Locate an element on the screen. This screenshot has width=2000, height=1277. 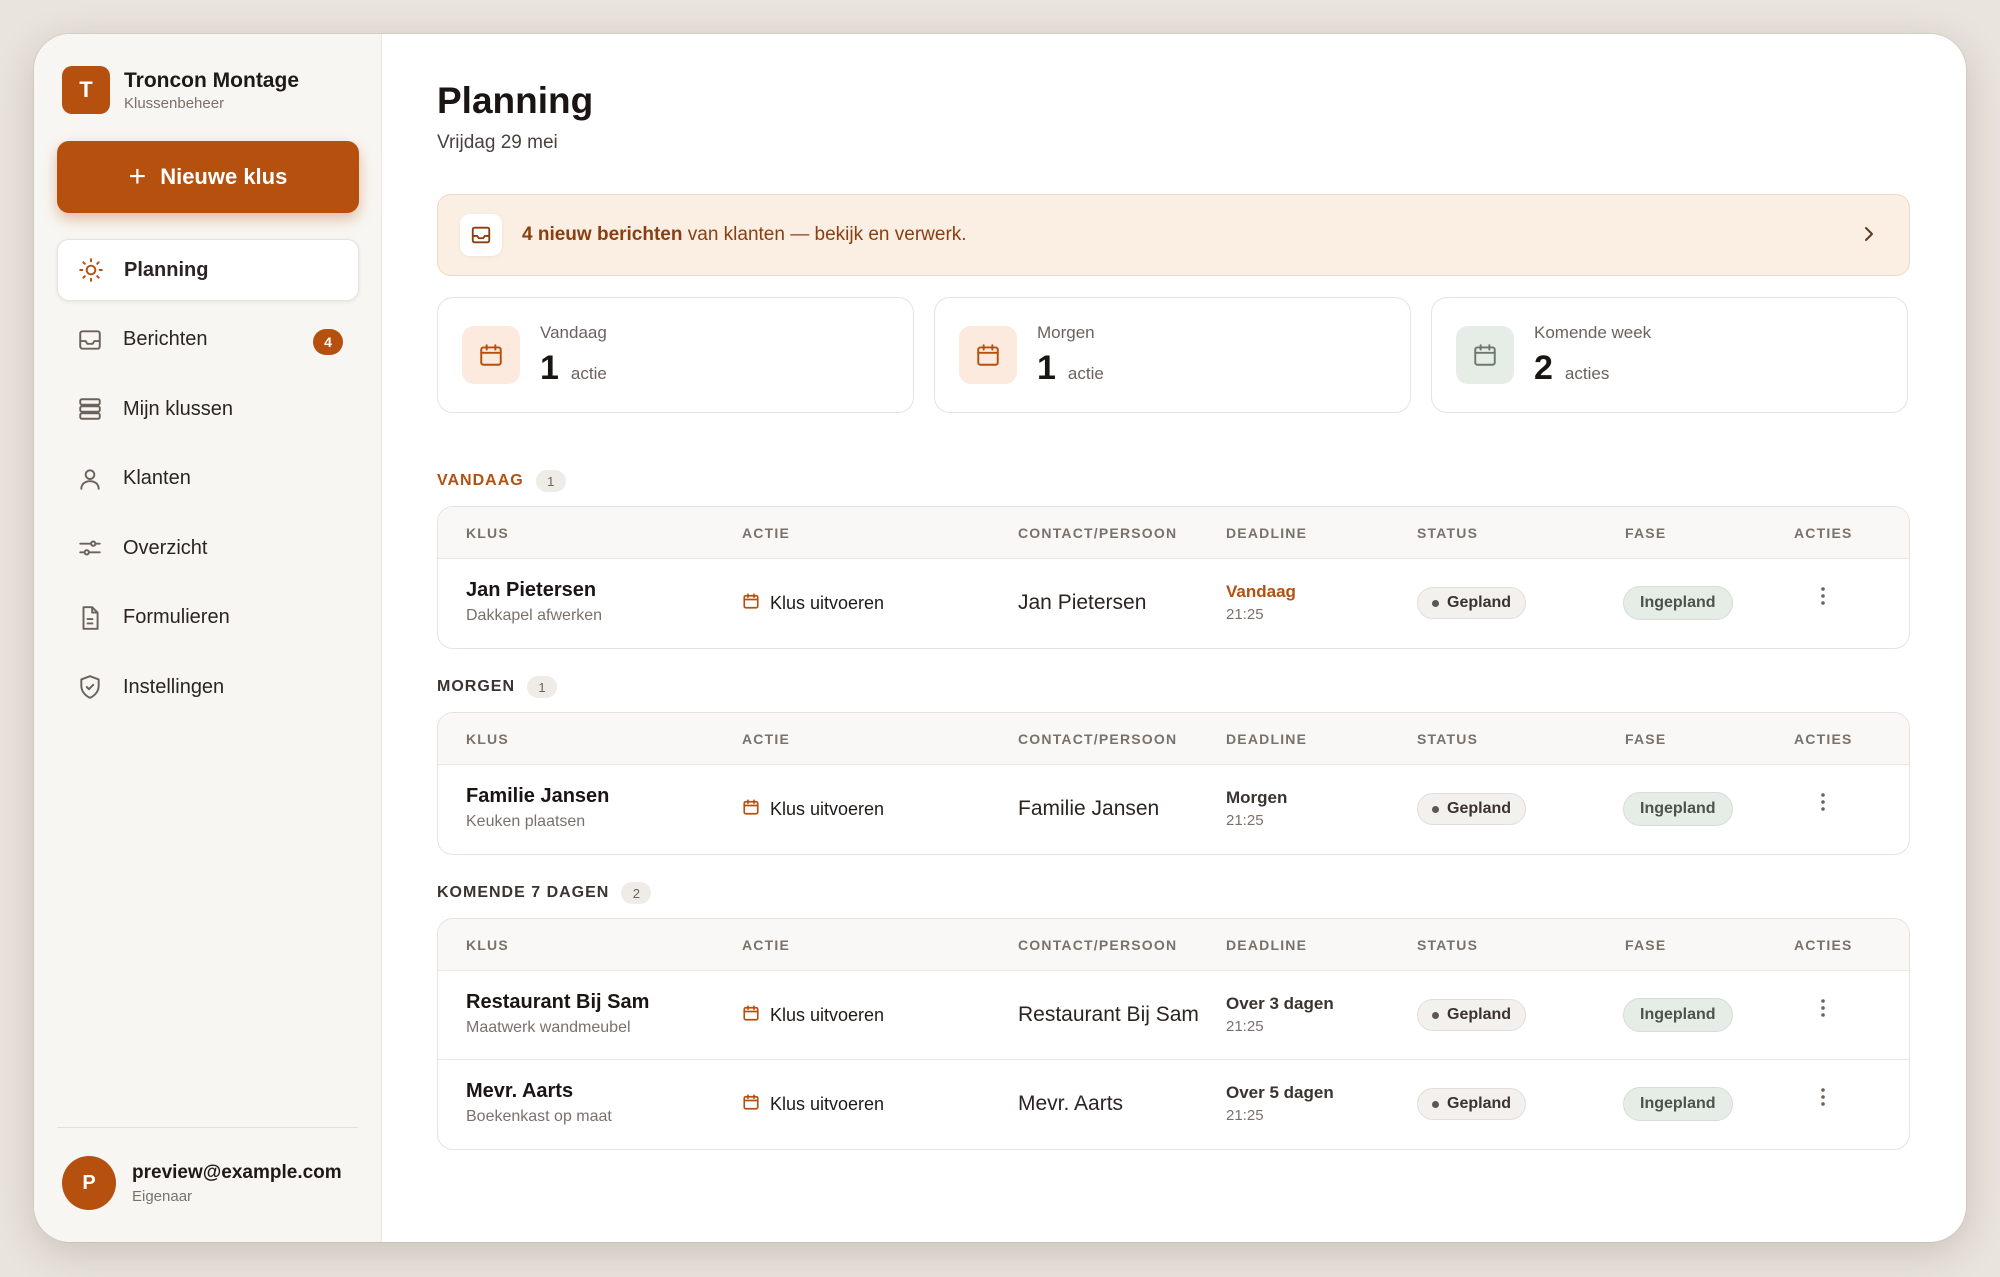
sidebar-item-label: Mijn klussen is located at coordinates (178, 408).